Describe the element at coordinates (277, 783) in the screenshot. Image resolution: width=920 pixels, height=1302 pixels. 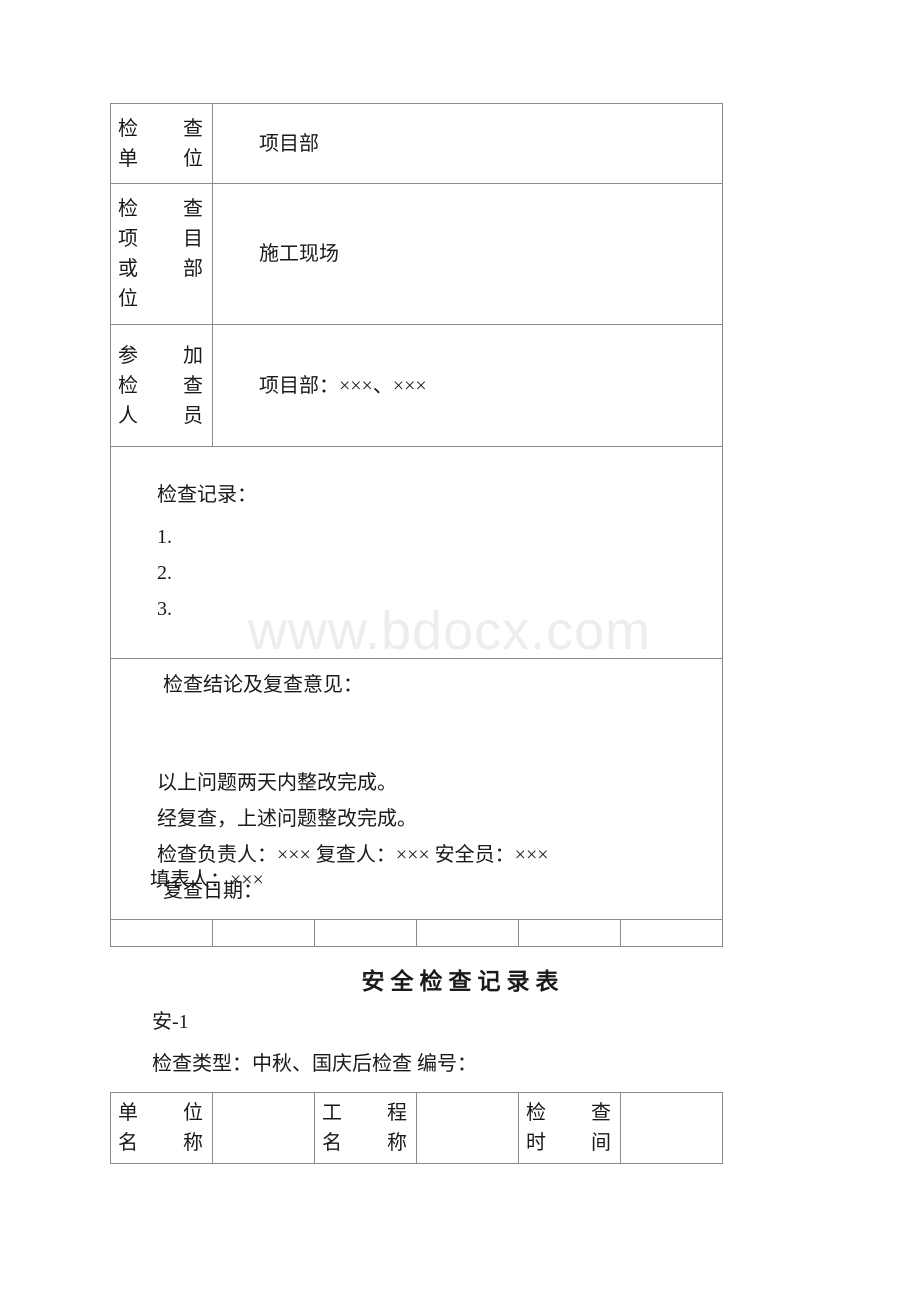
I see `conclusion-line-1: 以上问题两天内整改完成。` at that location.